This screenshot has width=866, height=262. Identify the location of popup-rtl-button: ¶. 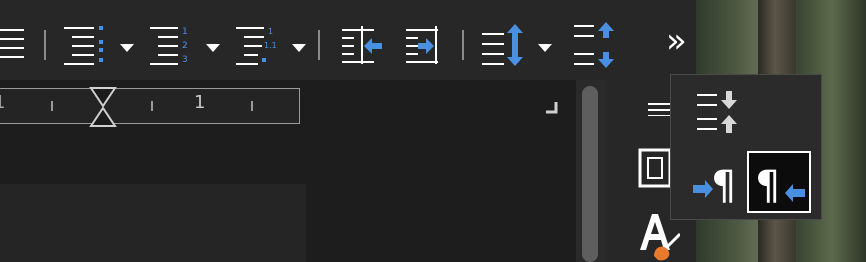
(779, 182).